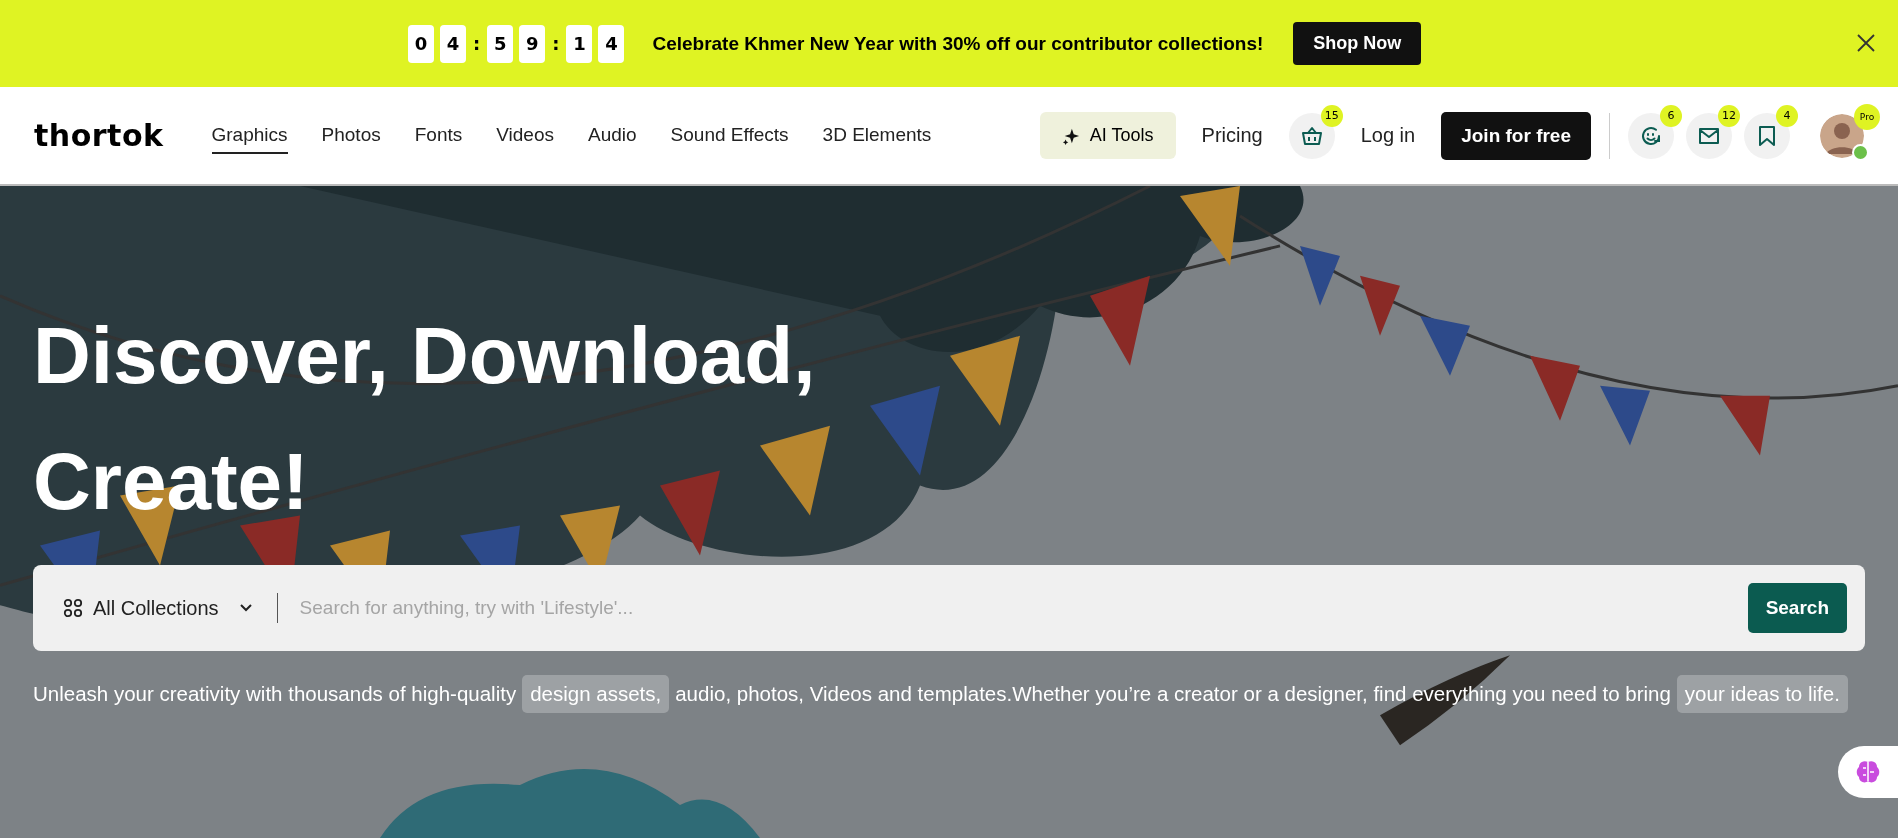  I want to click on grid-icon, so click(73, 608).